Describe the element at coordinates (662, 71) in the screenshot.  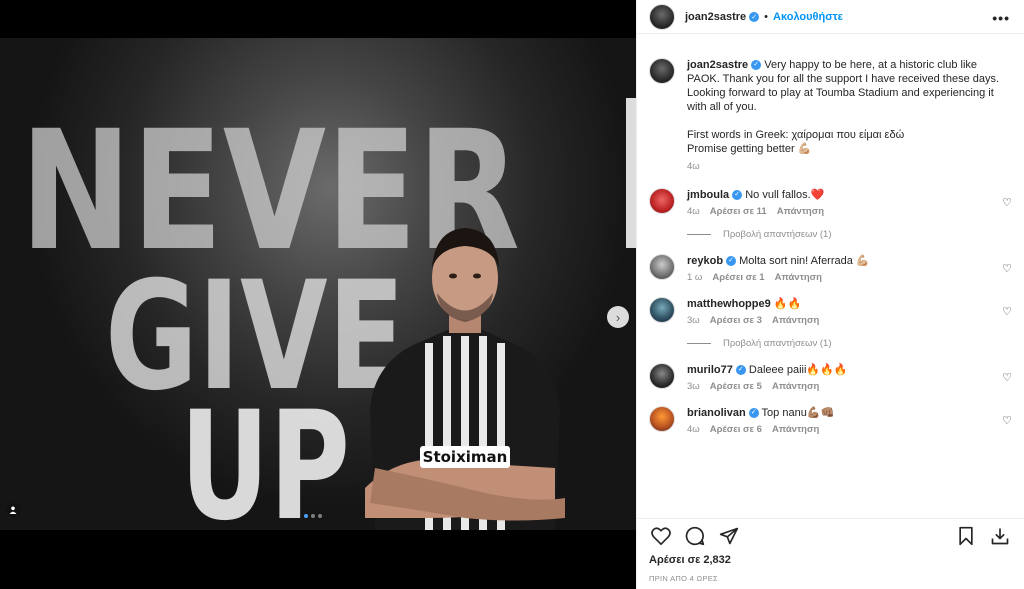
I see `caption-avatar` at that location.